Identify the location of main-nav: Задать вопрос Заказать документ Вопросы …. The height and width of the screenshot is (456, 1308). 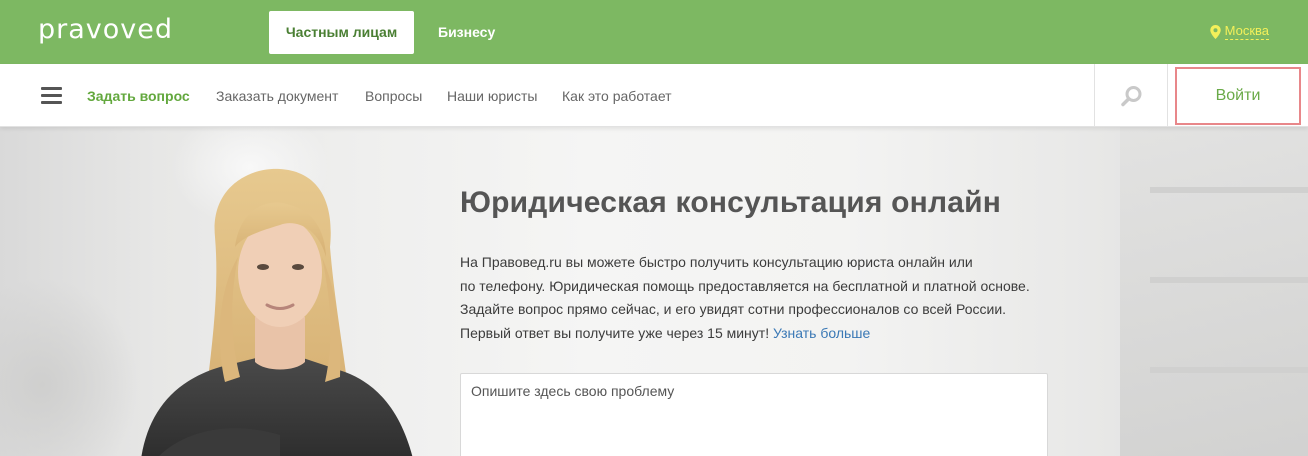
(654, 95).